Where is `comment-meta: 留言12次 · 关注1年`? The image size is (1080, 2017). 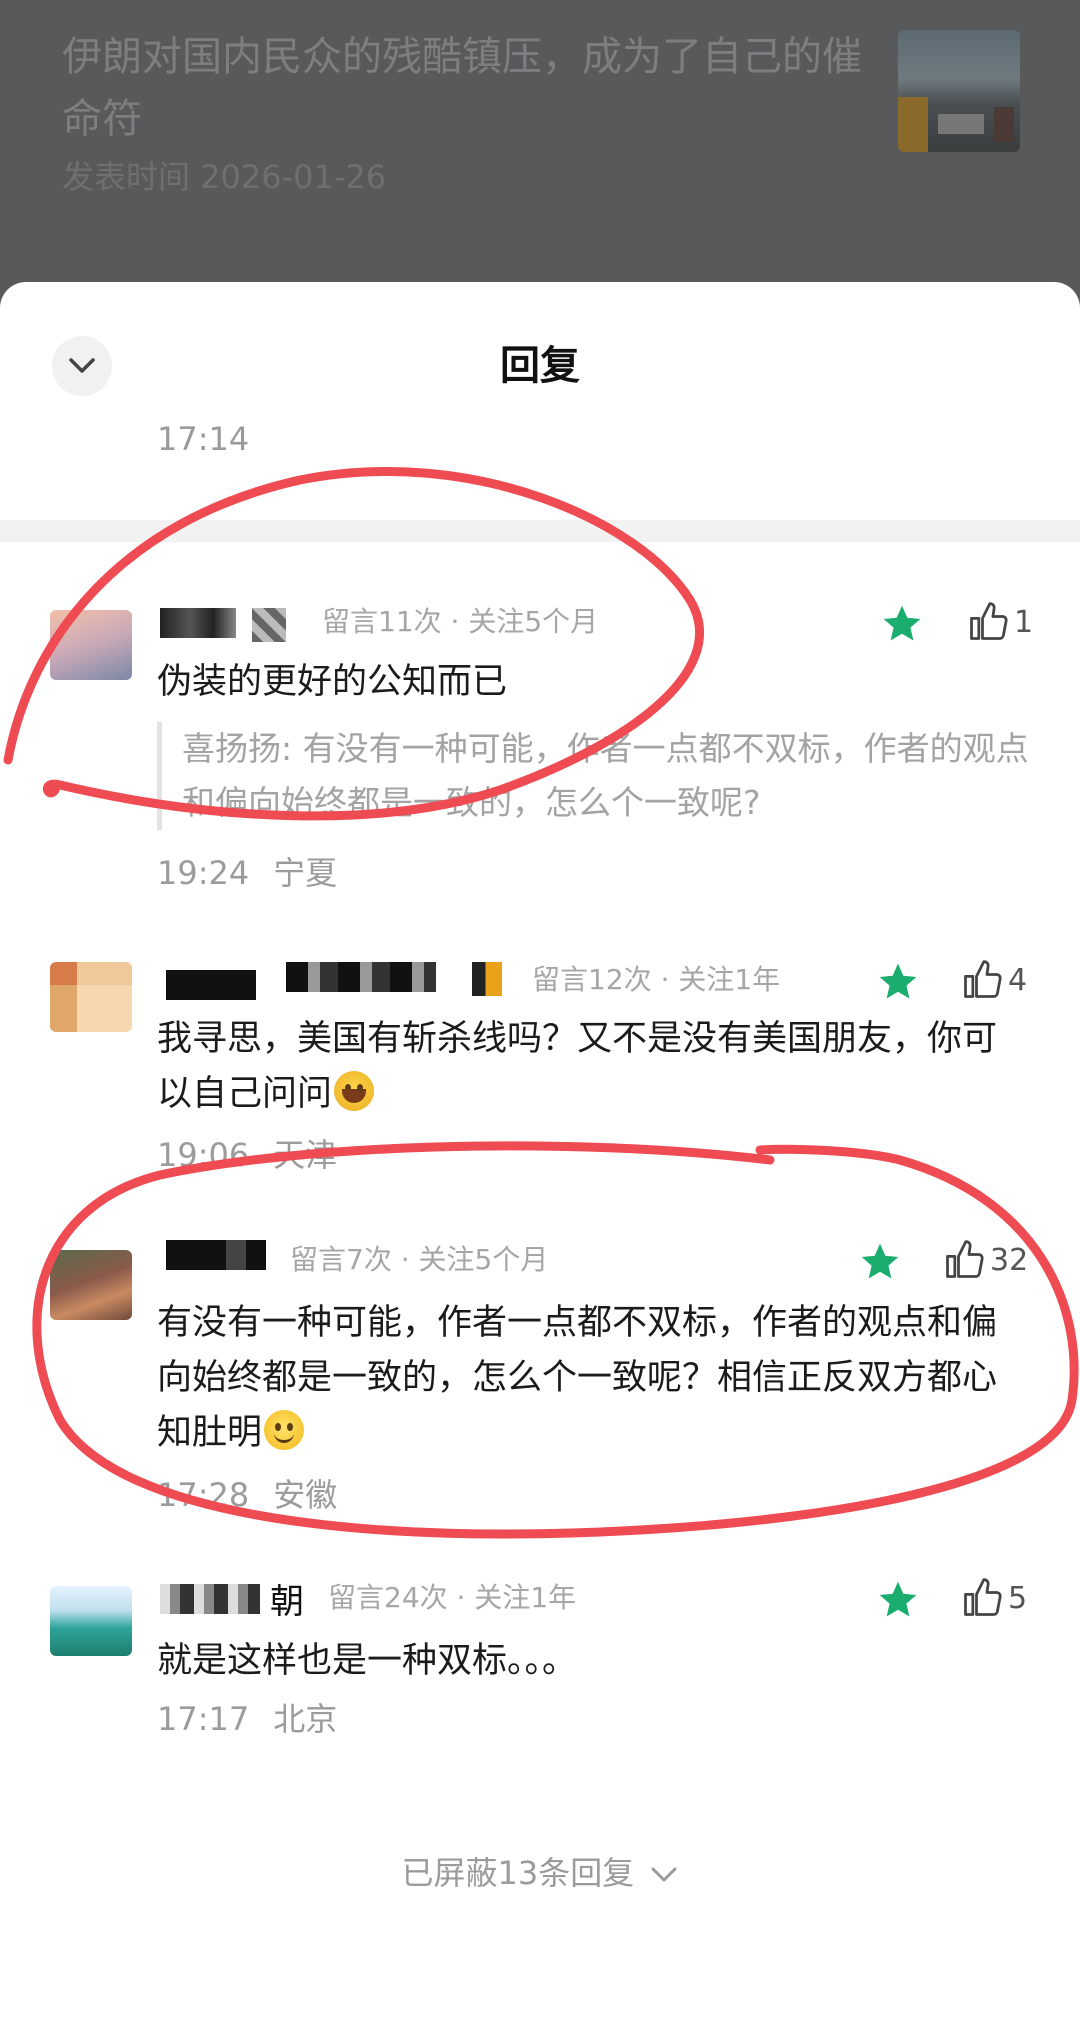 comment-meta: 留言12次 · 关注1年 is located at coordinates (656, 979).